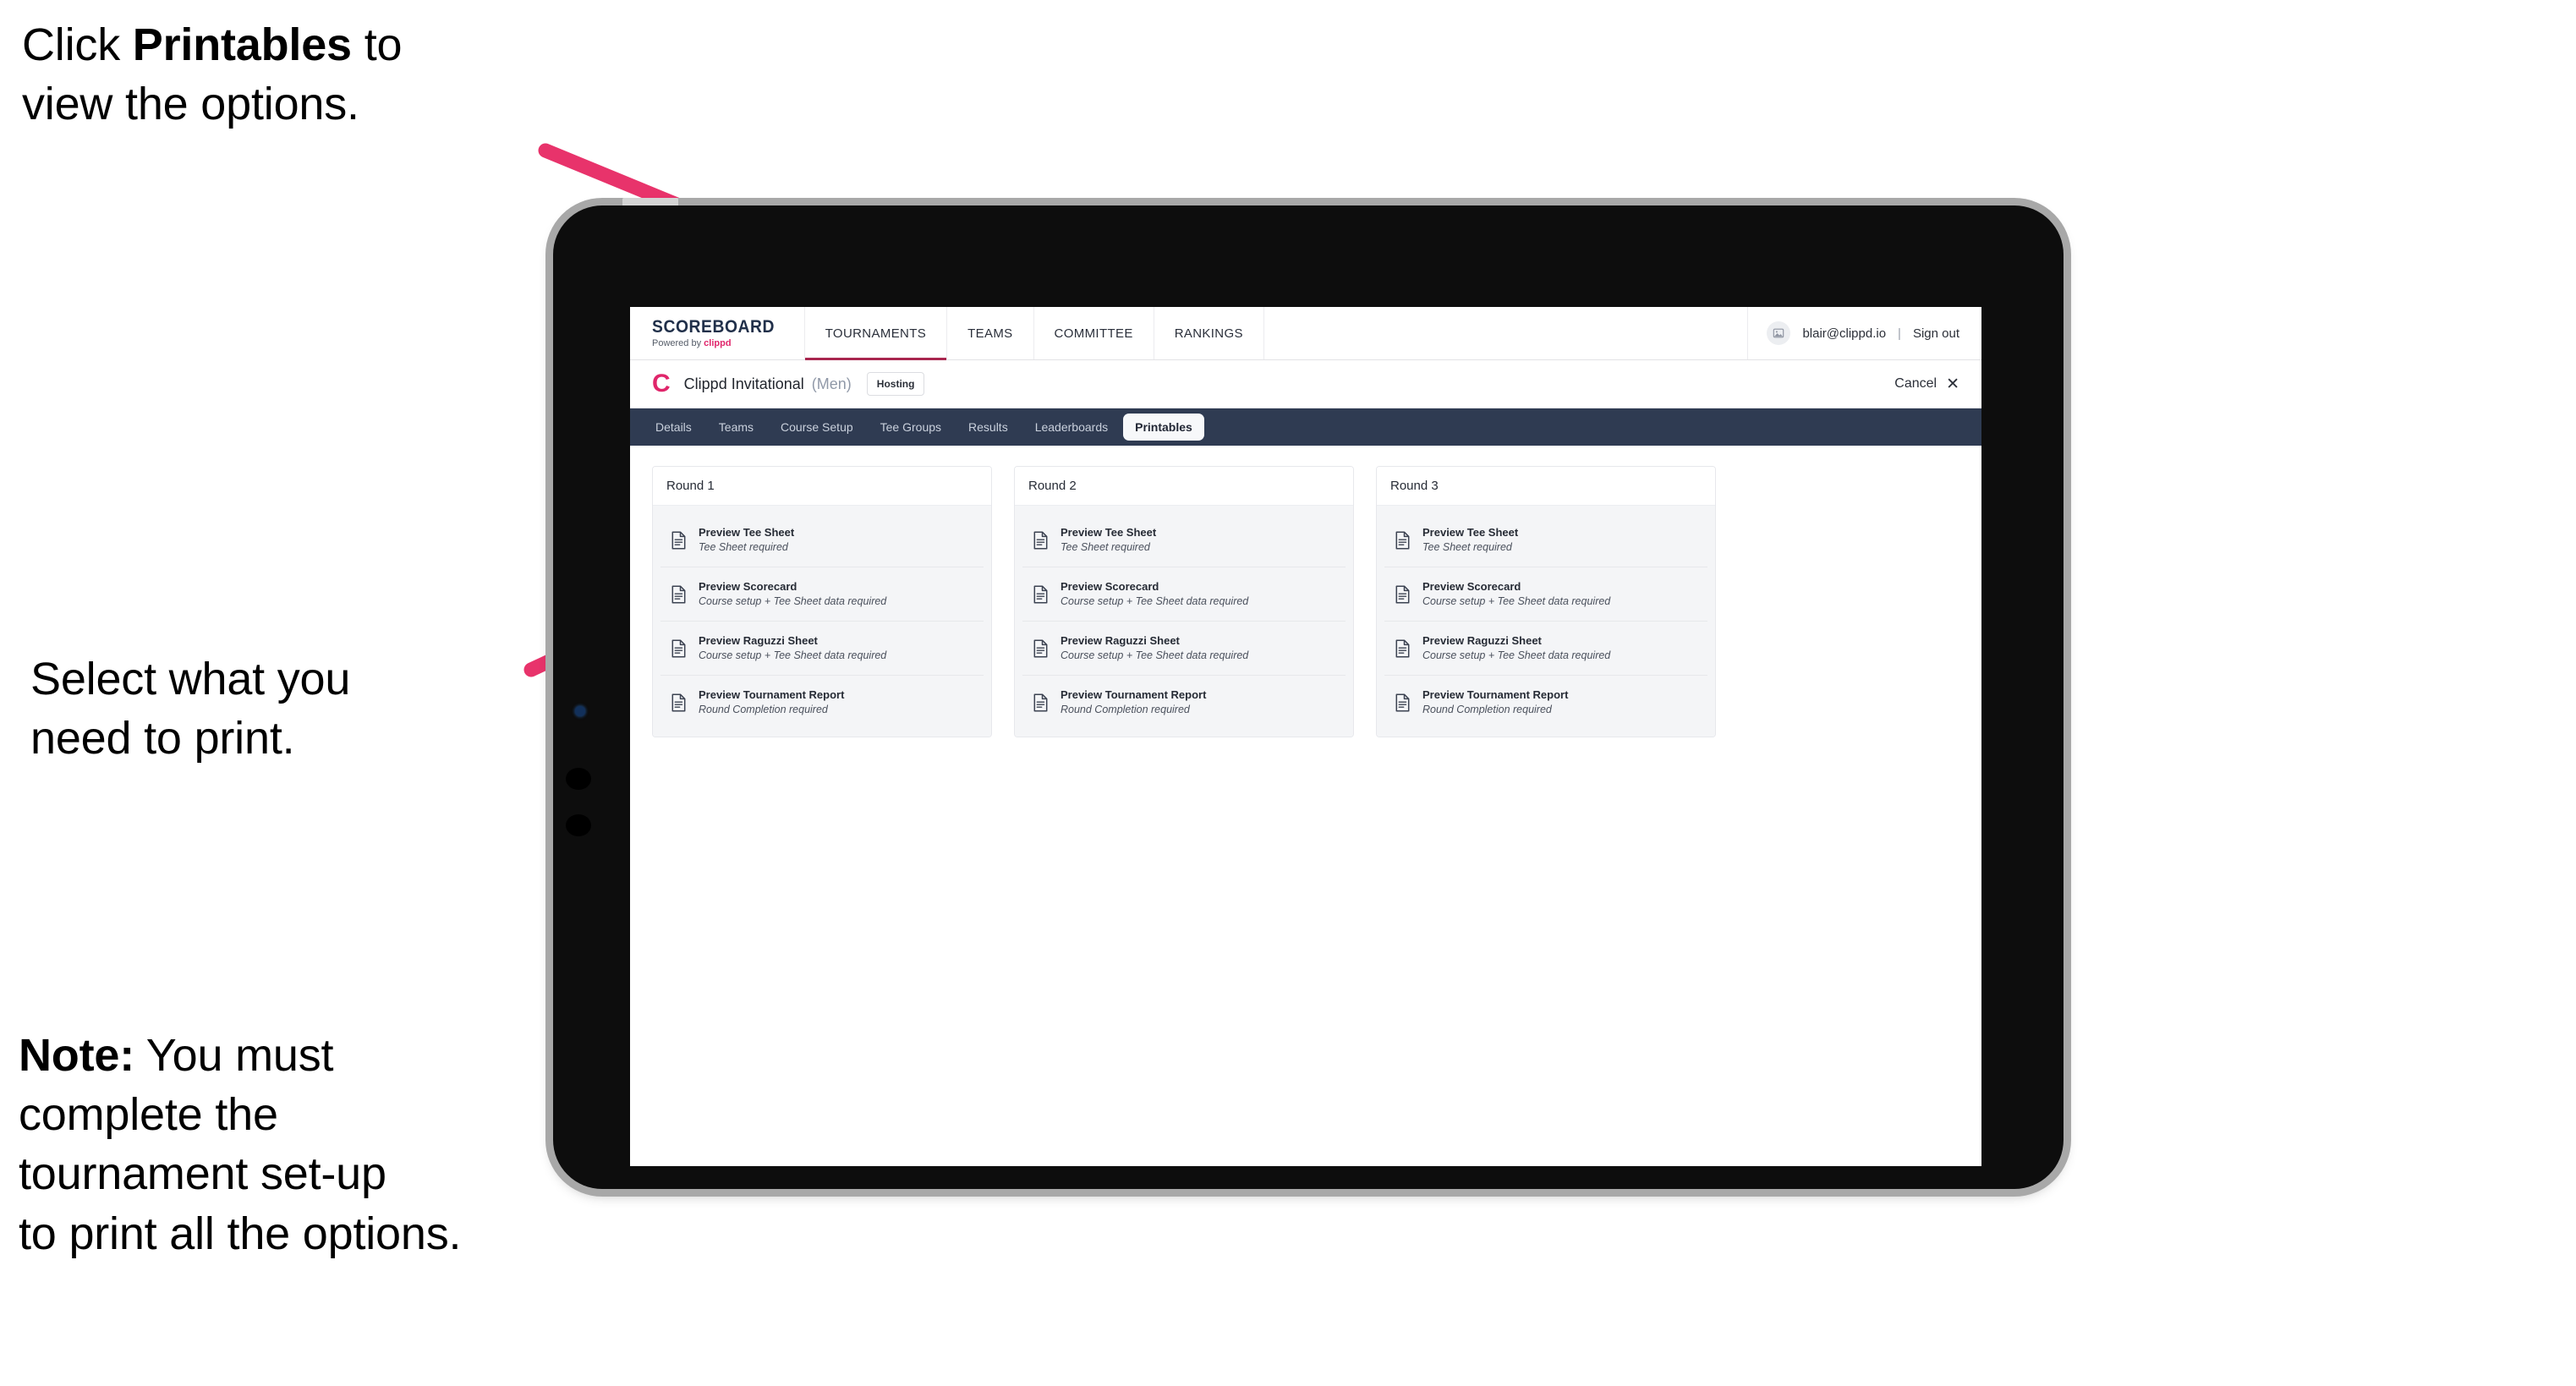 The image size is (2576, 1386). Describe the element at coordinates (1184, 486) in the screenshot. I see `round-title: Round 2` at that location.